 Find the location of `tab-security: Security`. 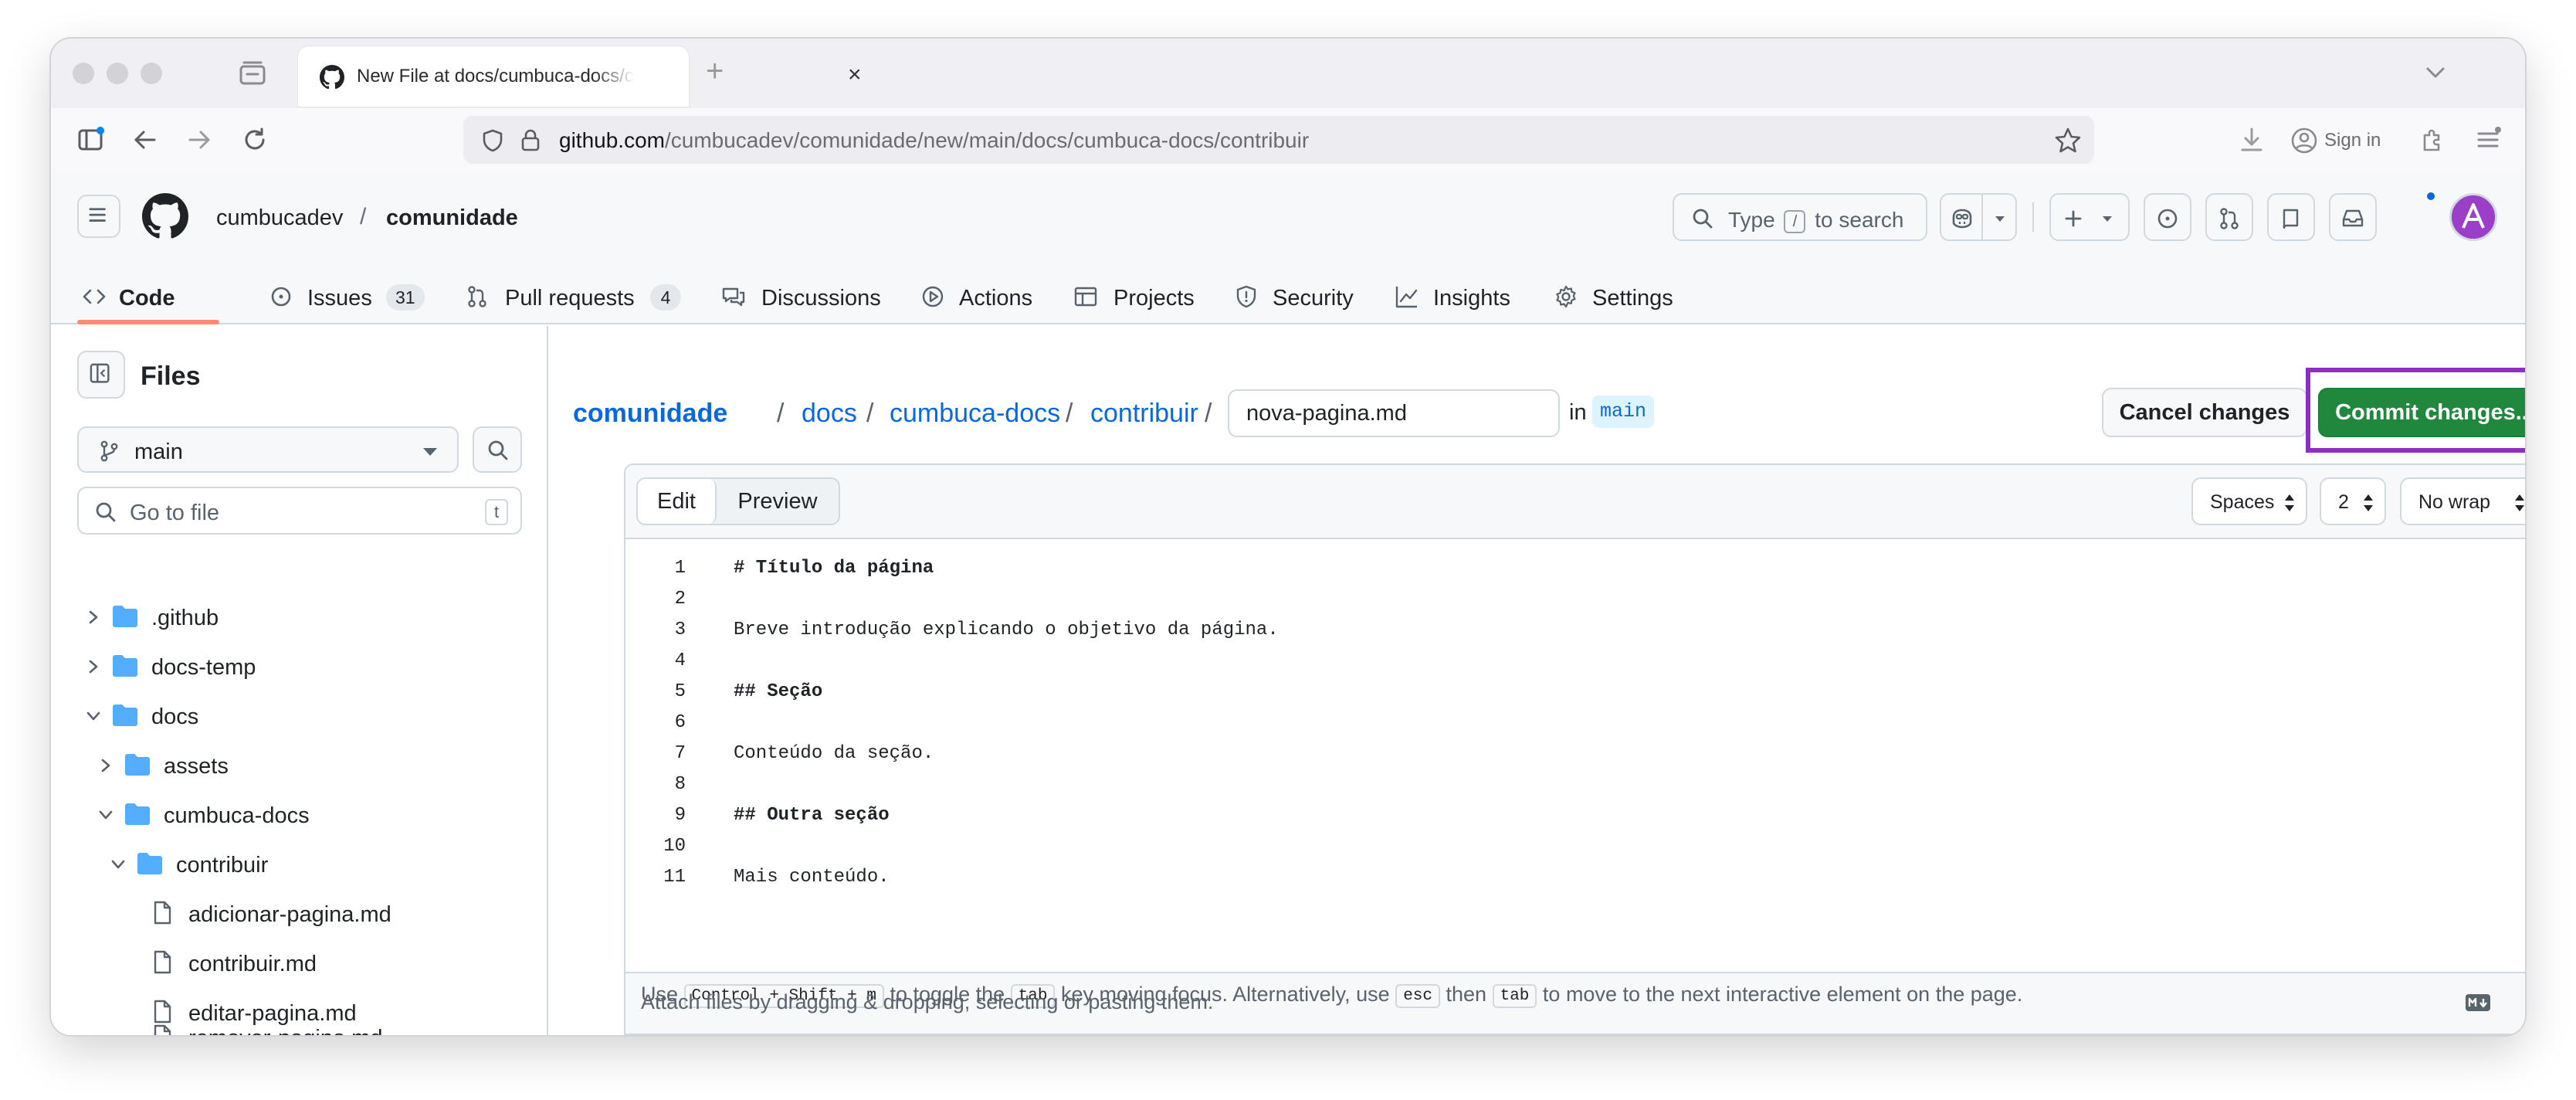

tab-security: Security is located at coordinates (1303, 297).